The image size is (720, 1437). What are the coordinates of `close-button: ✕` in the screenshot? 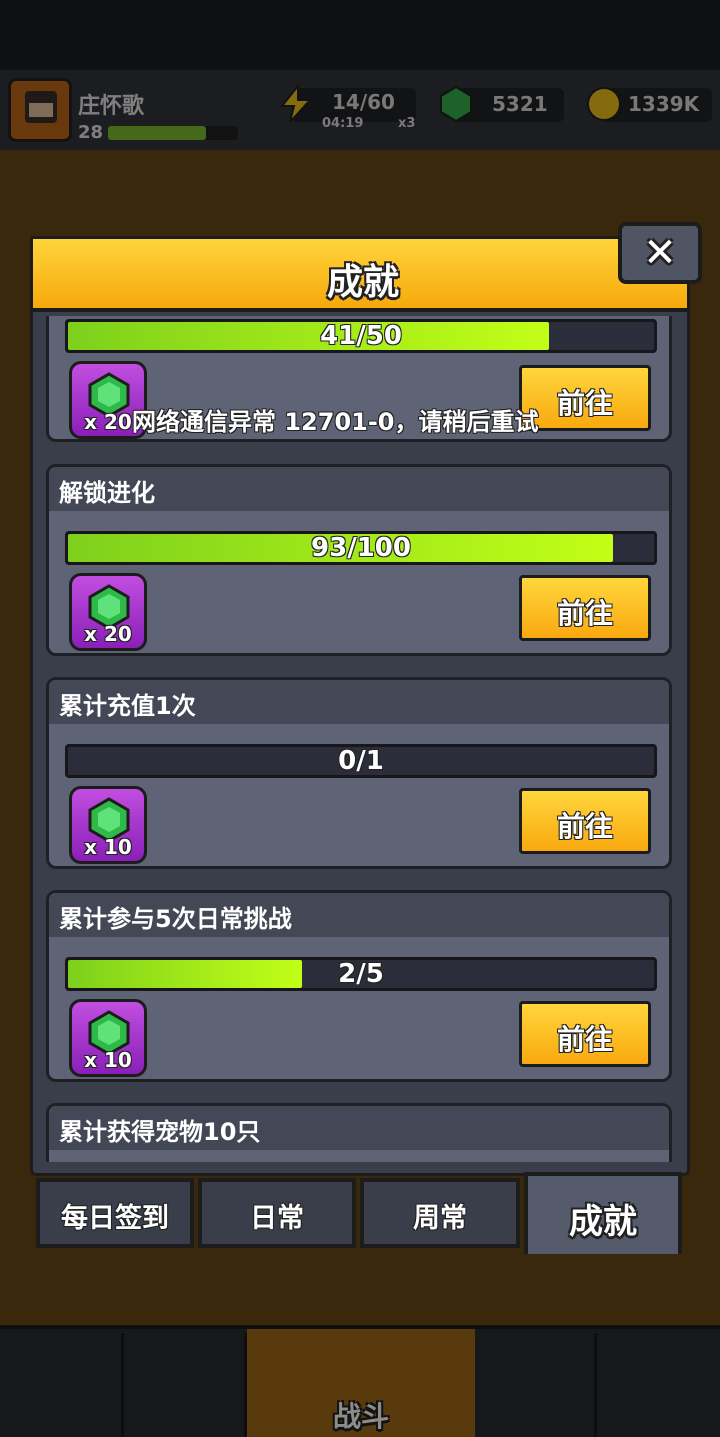 It's located at (660, 253).